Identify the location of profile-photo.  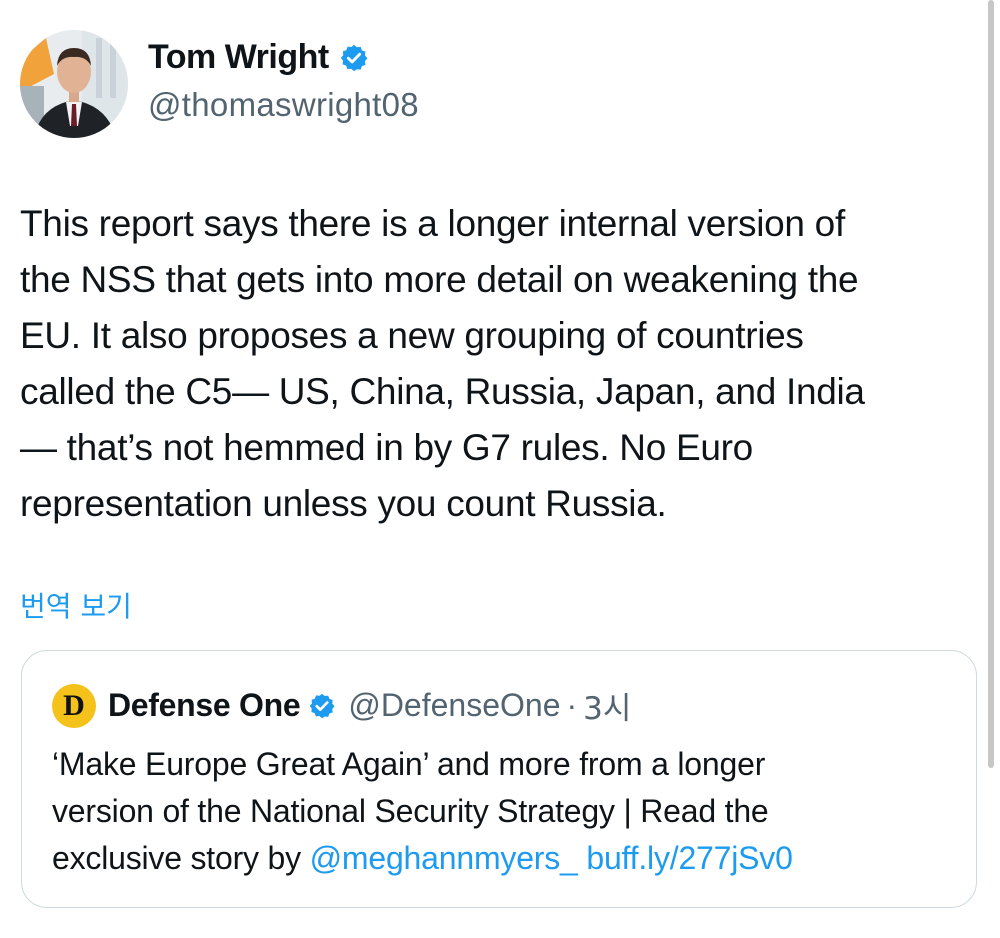
(74, 84).